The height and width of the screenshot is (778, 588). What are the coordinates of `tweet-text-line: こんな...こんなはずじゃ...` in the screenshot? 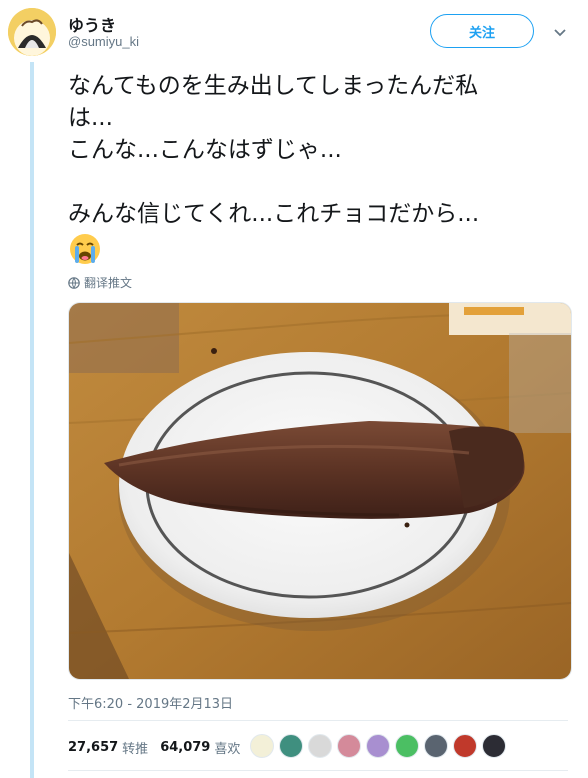 It's located at (205, 150).